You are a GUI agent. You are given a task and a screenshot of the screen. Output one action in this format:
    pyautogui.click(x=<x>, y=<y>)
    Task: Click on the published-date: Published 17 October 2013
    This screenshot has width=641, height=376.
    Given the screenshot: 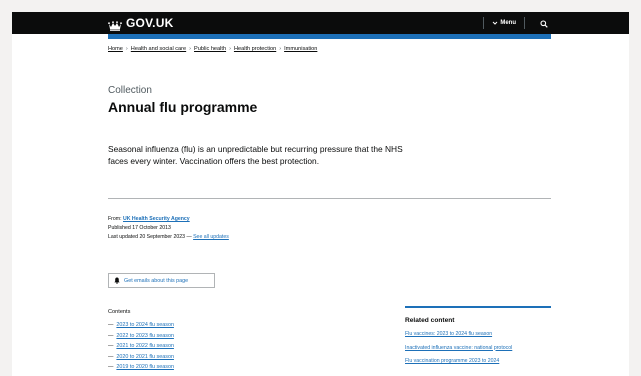 What is the action you would take?
    pyautogui.click(x=139, y=228)
    